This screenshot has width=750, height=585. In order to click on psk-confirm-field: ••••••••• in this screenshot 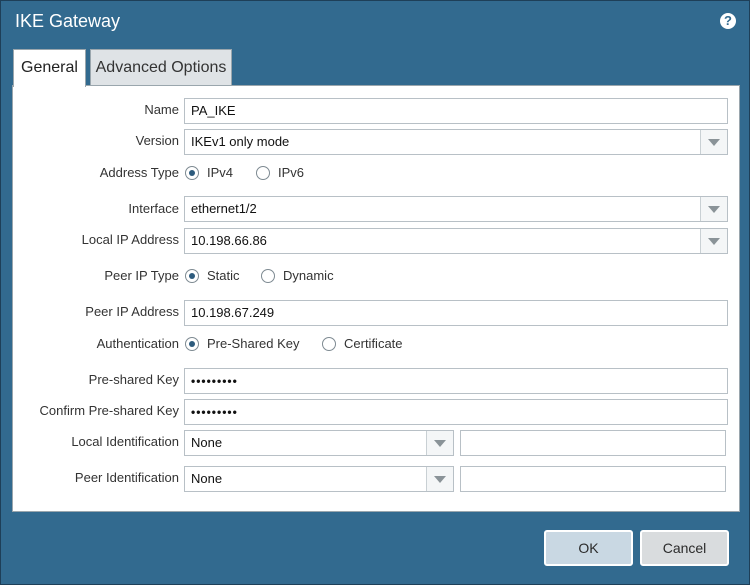, I will do `click(456, 412)`.